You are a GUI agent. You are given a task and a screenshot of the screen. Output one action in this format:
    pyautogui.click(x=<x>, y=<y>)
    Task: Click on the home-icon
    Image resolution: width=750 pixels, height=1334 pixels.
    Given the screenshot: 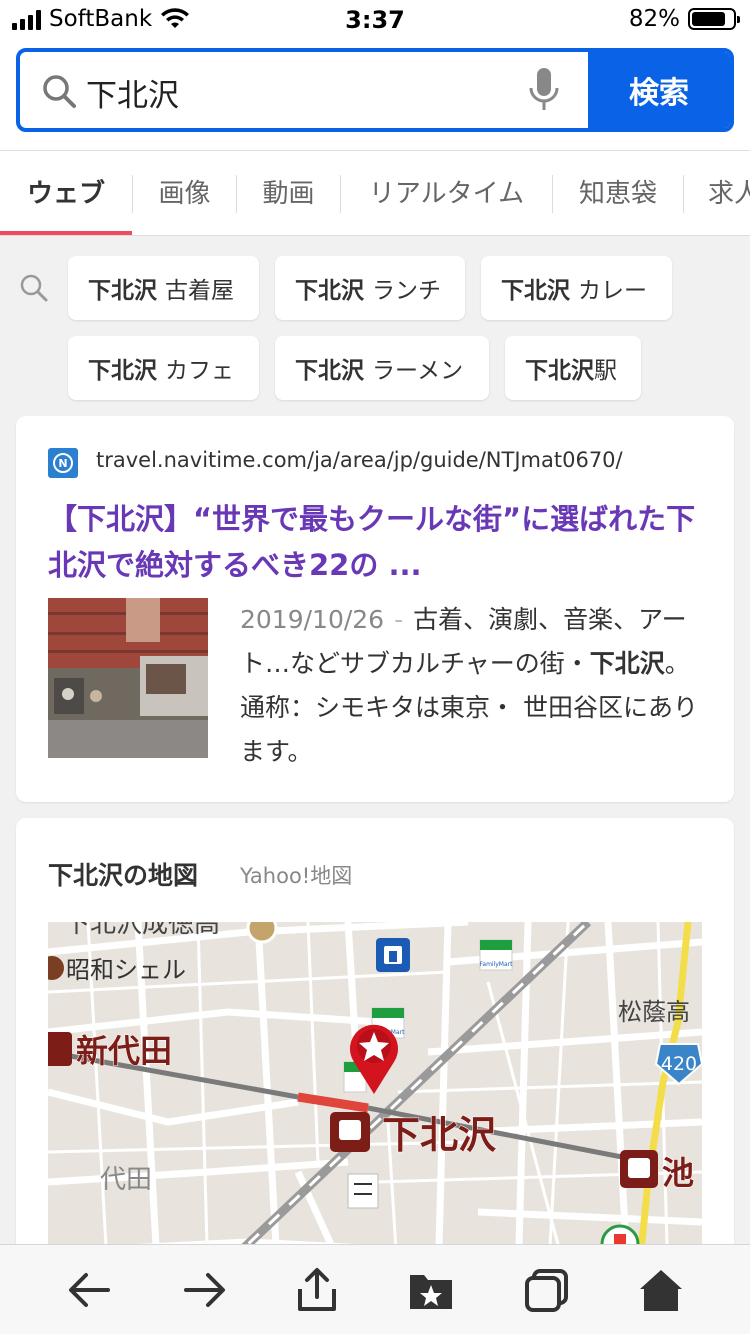 What is the action you would take?
    pyautogui.click(x=661, y=1290)
    